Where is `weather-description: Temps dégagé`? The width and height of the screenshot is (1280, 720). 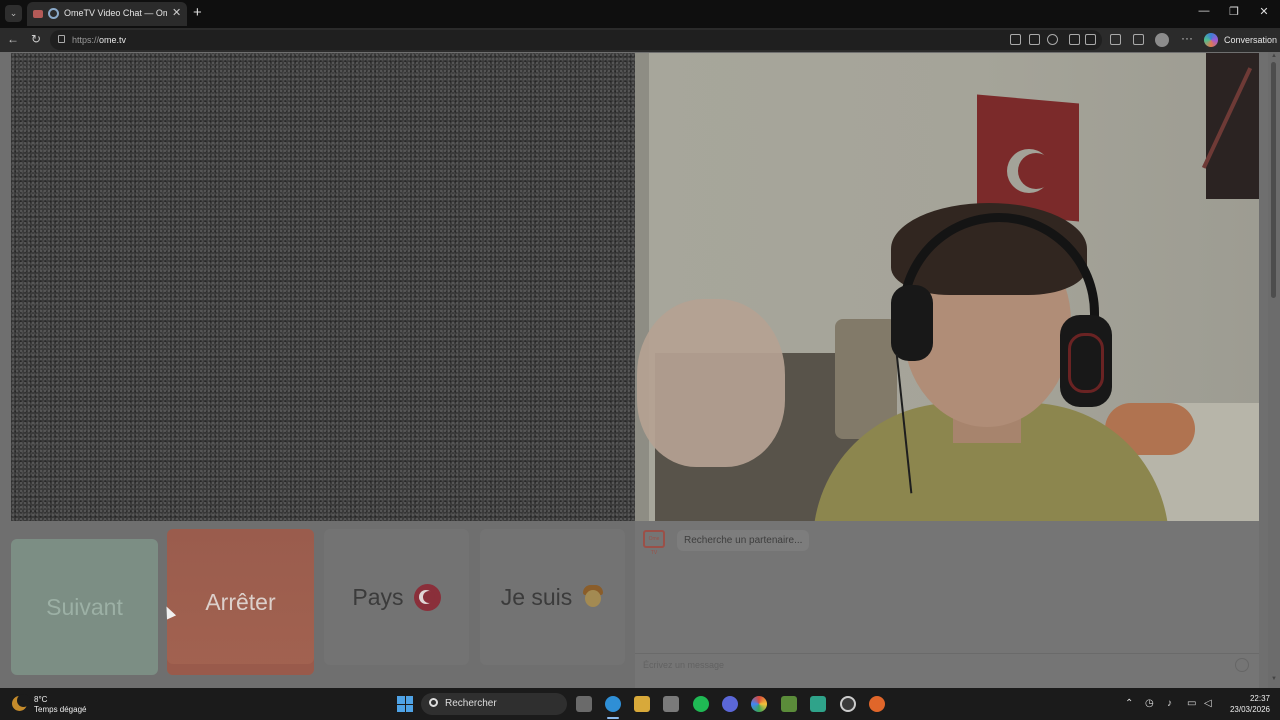
weather-description: Temps dégagé is located at coordinates (60, 709).